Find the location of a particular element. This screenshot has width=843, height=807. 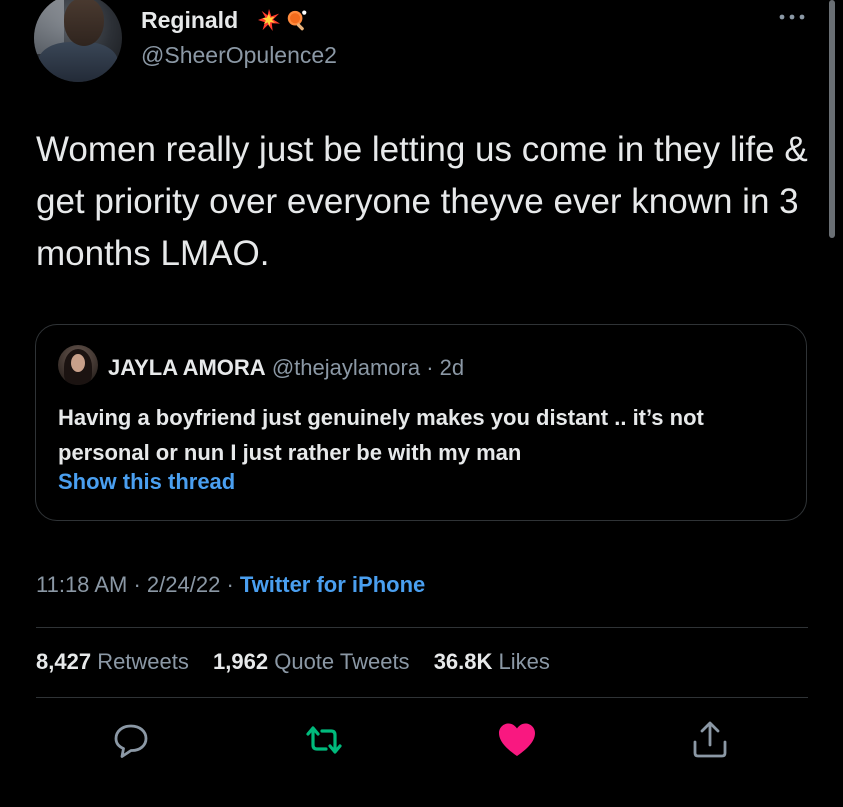

tweet-time: 11:18 AM is located at coordinates (81, 584).